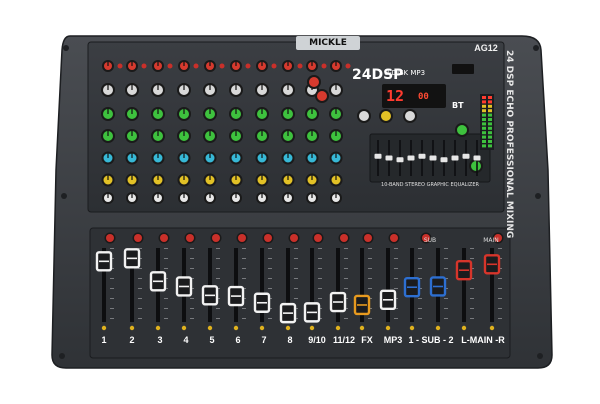 This screenshot has width=600, height=404. Describe the element at coordinates (430, 185) in the screenshot. I see `eq-label: 10-BAND STEREO GRAPHIC EQUALIZER` at that location.